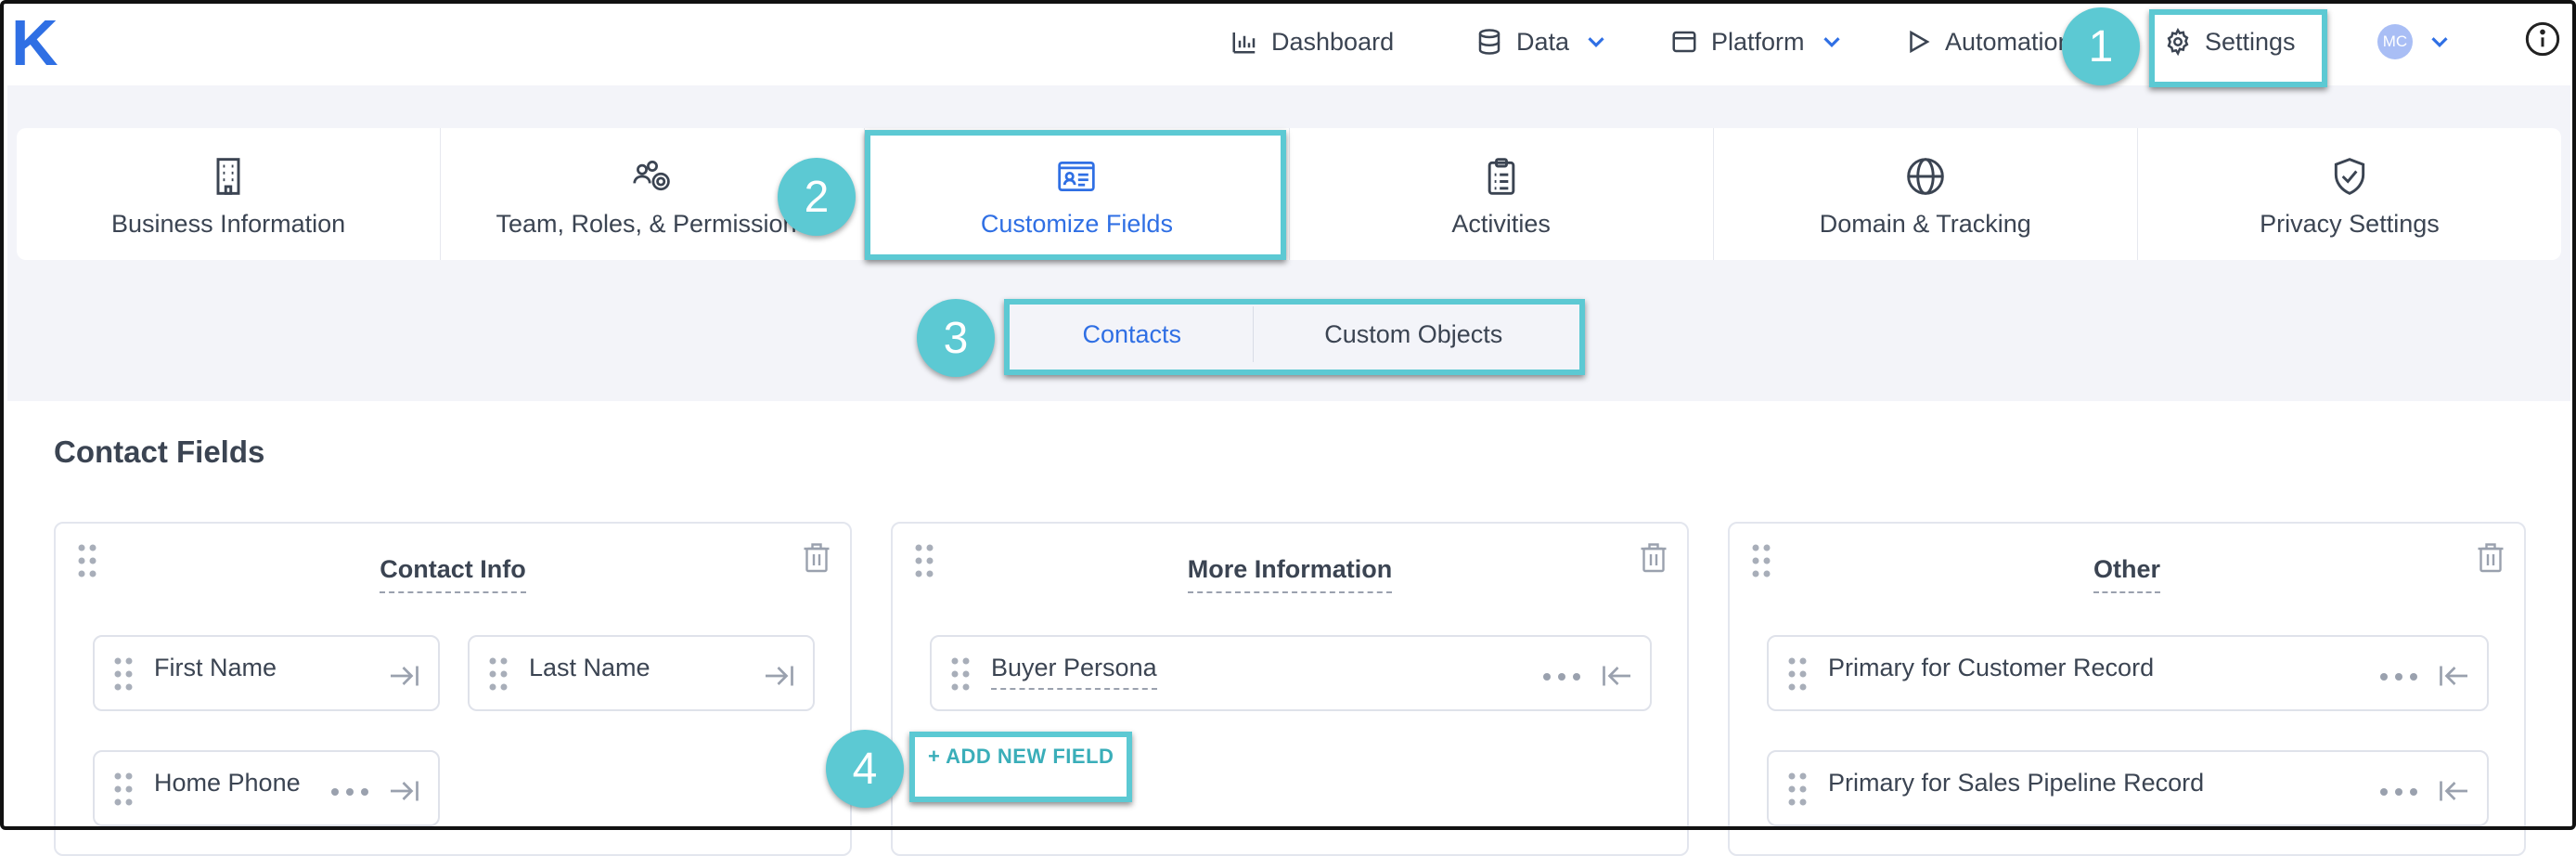 The image size is (2576, 856). I want to click on field-name: Primary for Sales Pipeline Record, so click(2017, 783).